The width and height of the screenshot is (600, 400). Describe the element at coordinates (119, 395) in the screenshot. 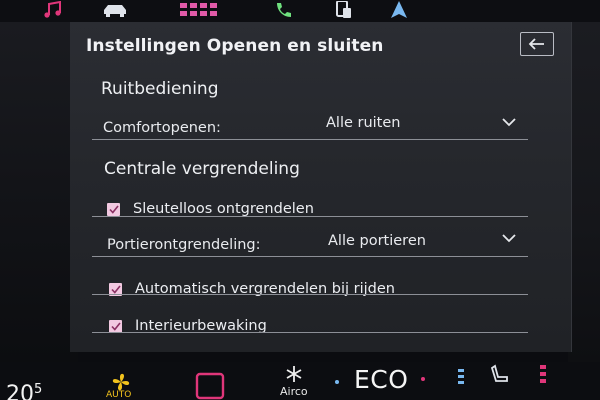

I see `fan-auto-label: AUTO` at that location.